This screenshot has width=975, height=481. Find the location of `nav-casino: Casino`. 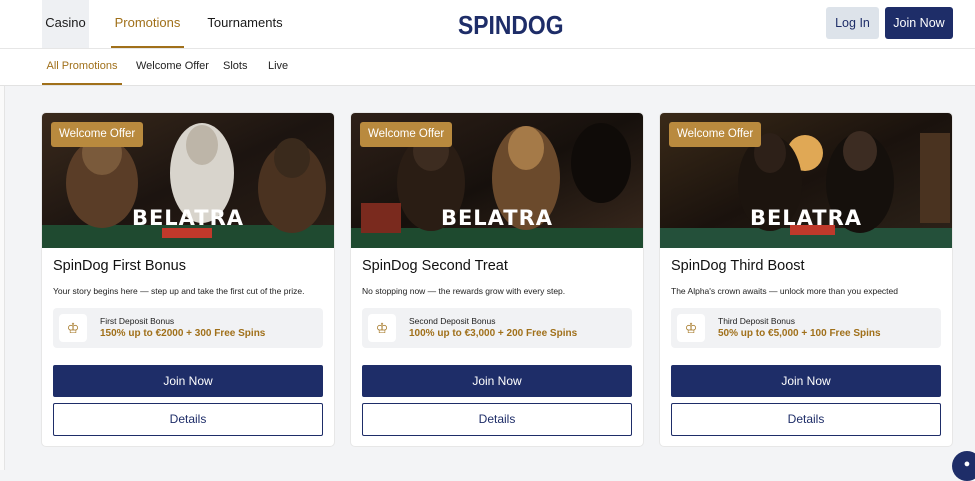

nav-casino: Casino is located at coordinates (65, 24).